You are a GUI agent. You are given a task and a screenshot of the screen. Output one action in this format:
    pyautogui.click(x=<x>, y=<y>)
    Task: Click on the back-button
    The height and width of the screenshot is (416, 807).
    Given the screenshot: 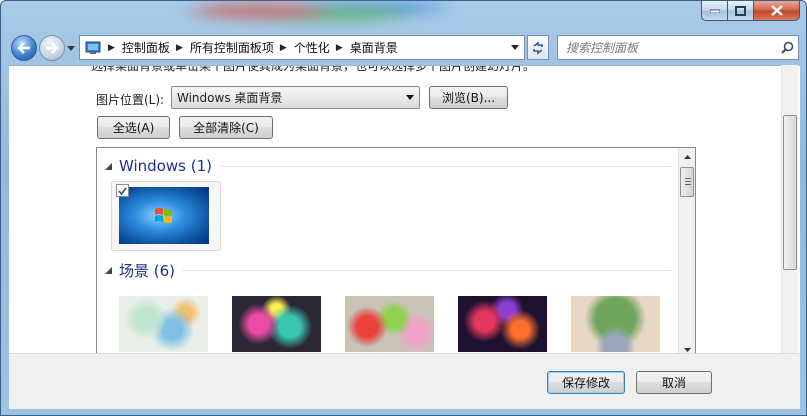 What is the action you would take?
    pyautogui.click(x=24, y=48)
    